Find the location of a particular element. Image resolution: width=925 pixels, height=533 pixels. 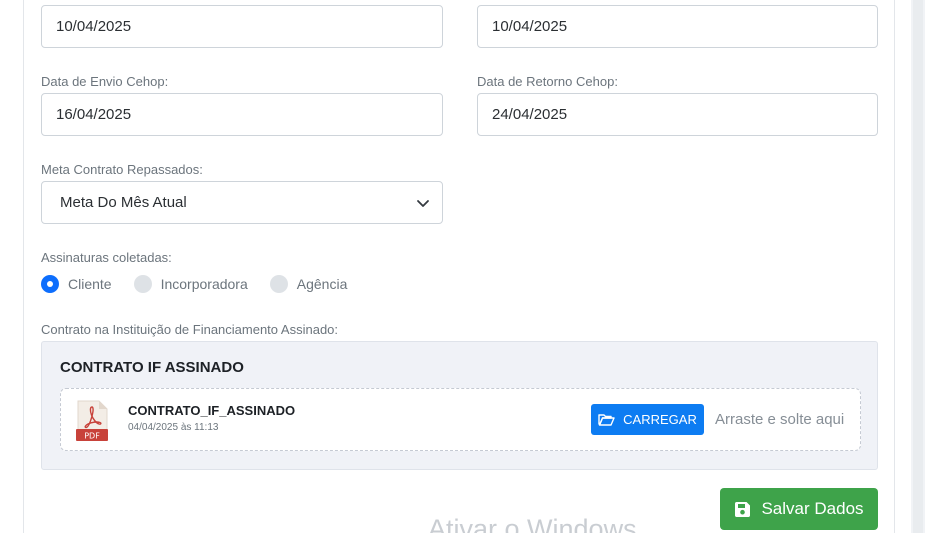

save-button-label: Salvar Dados is located at coordinates (812, 508).